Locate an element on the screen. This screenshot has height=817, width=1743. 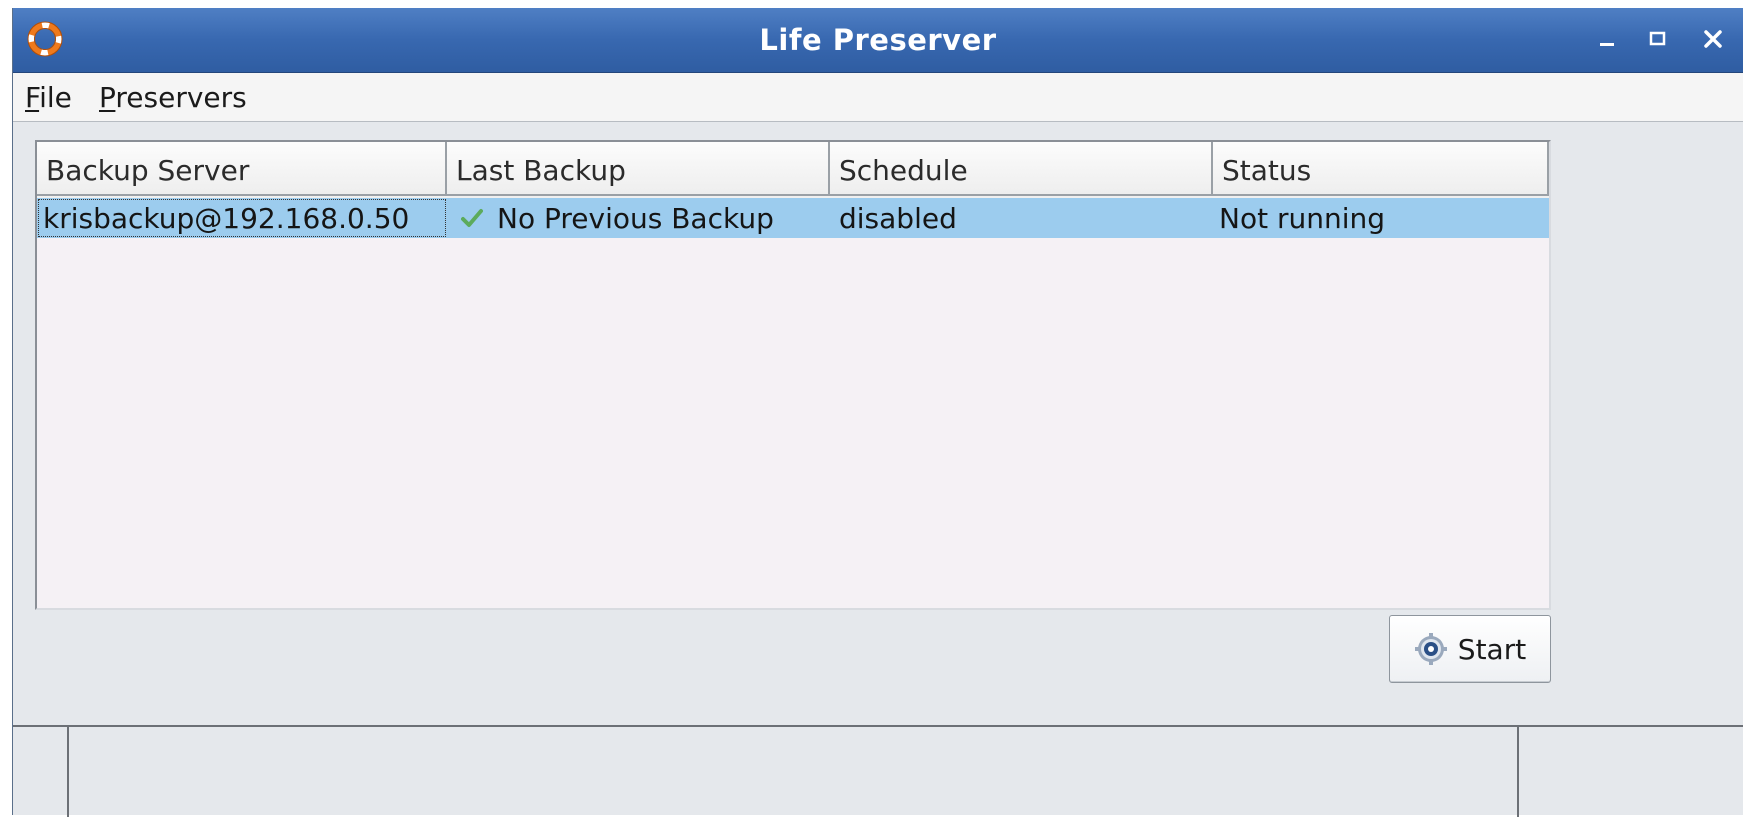
cell-backup-server: krisbackup@192.168.0.50 is located at coordinates (242, 218).